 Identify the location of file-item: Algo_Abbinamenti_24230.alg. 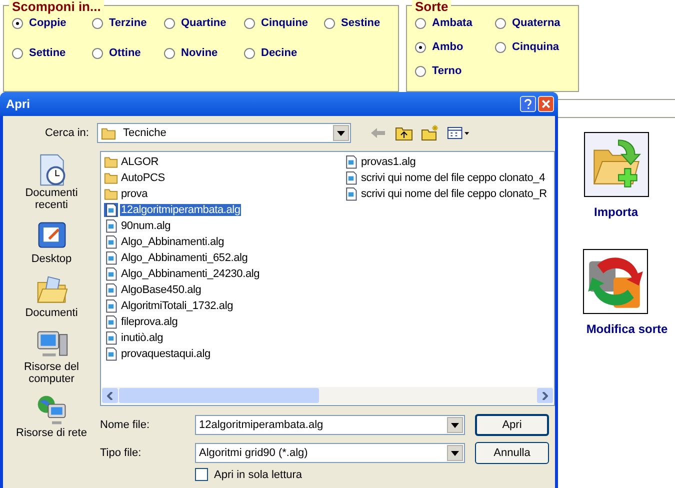
(190, 274).